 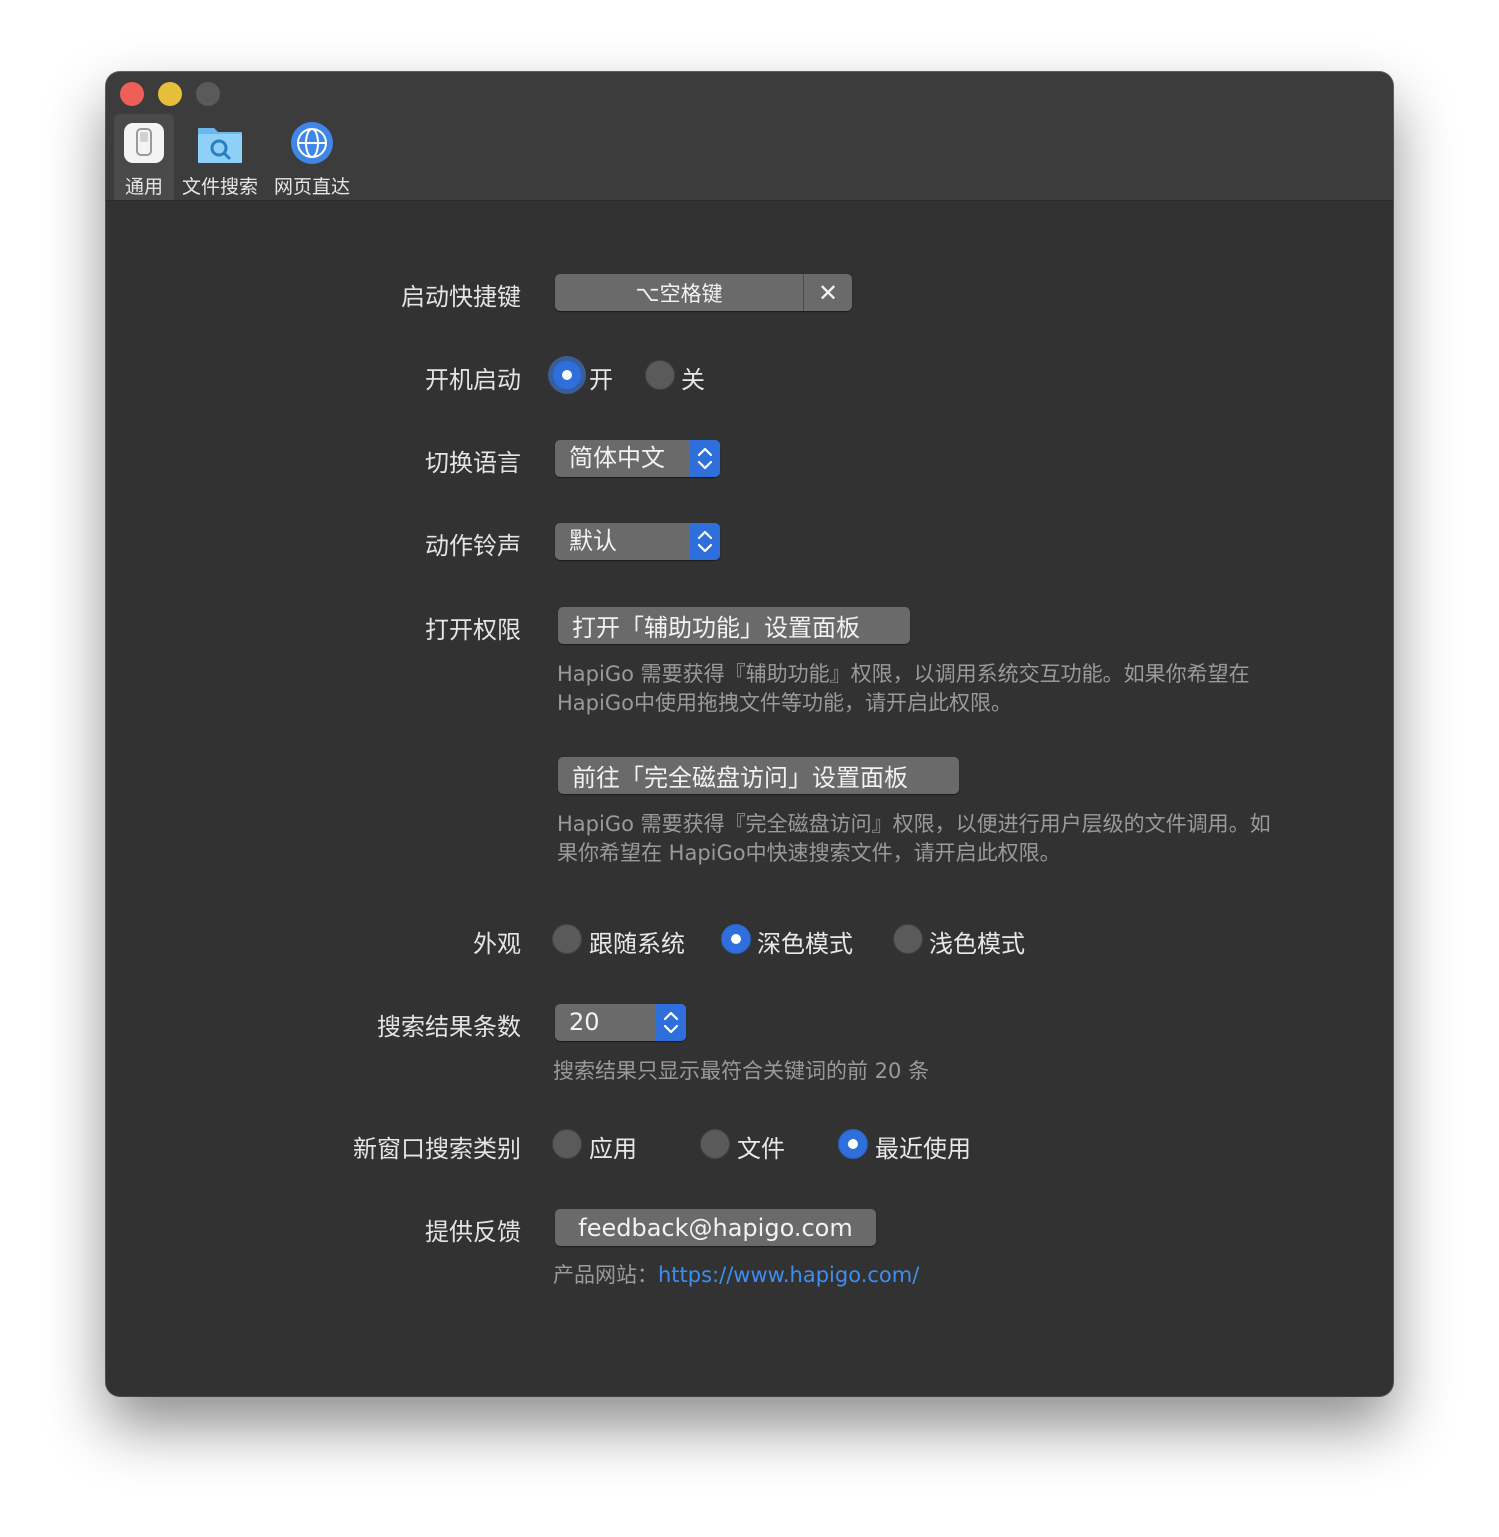 What do you see at coordinates (584, 1022) in the screenshot?
I see `result-count-value: 20` at bounding box center [584, 1022].